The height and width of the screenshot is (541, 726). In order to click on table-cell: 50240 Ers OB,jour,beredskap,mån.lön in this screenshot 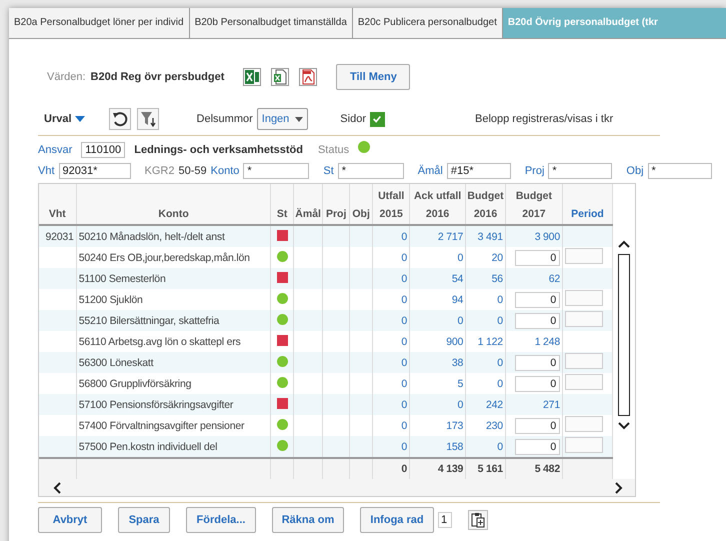, I will do `click(173, 257)`.